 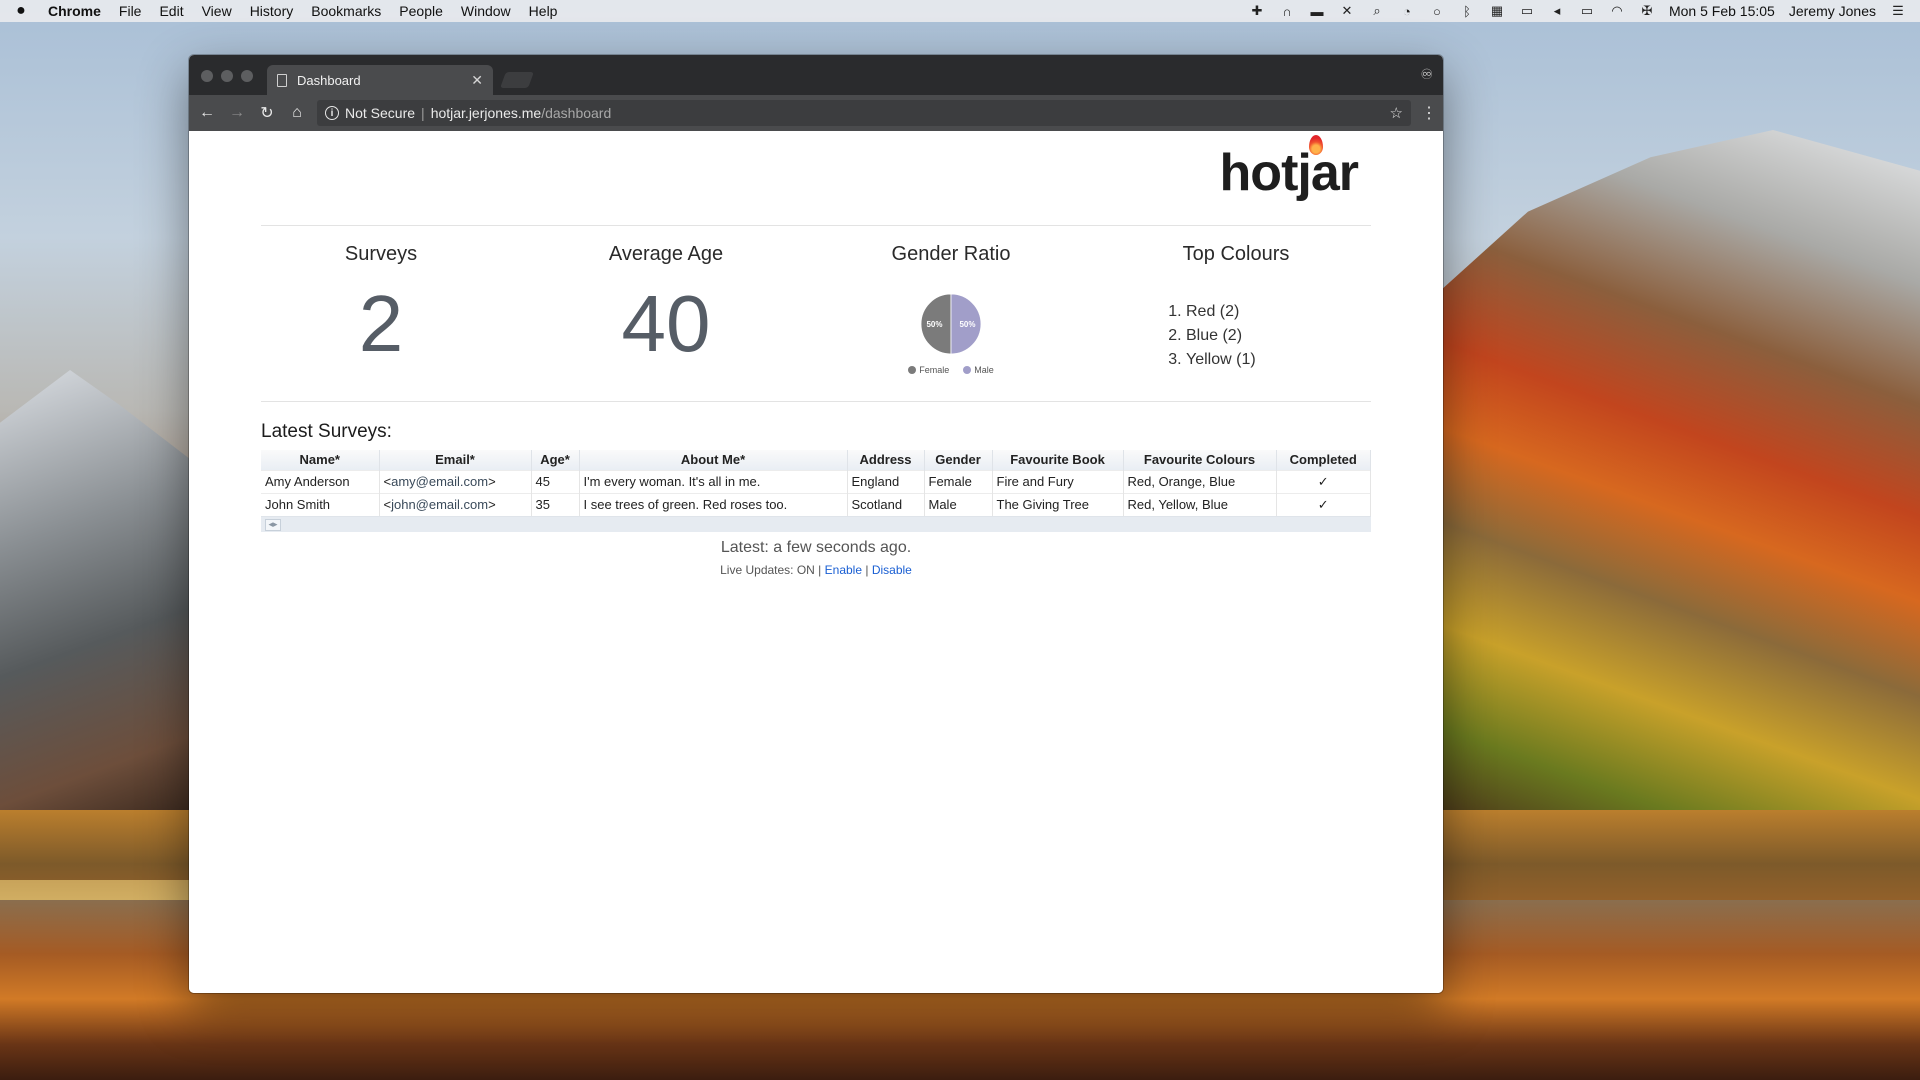 I want to click on apple-menu-icon: ●, so click(x=21, y=11).